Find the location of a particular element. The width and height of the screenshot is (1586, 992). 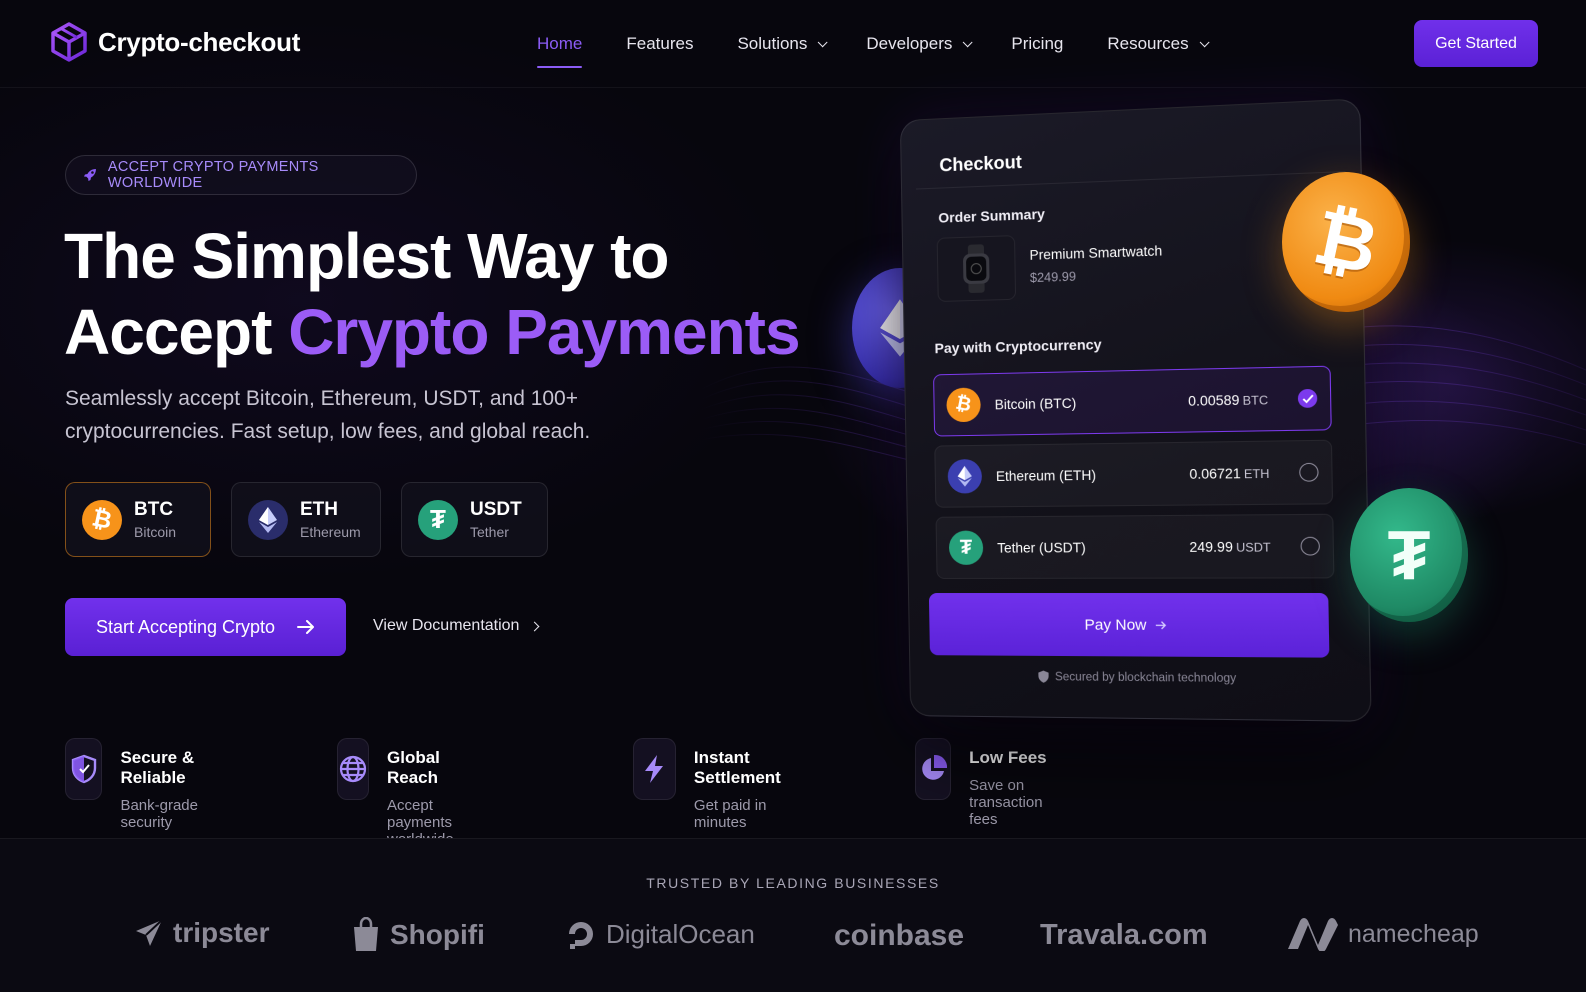

coin-card-usdt: ₮ USDT Tether is located at coordinates (474, 519).